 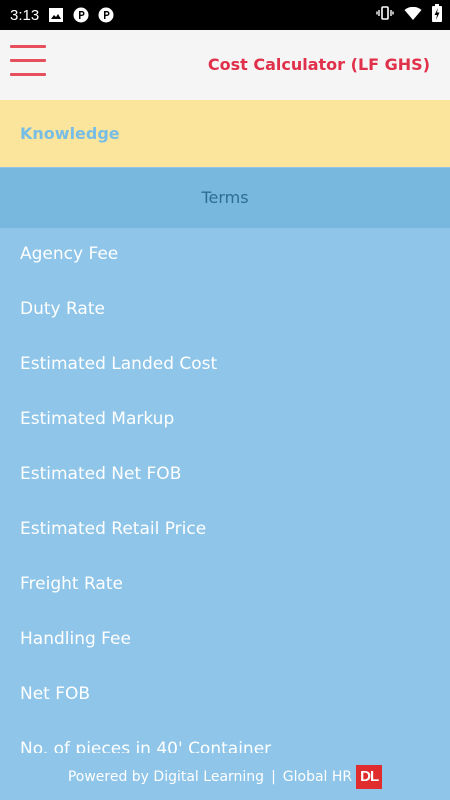 What do you see at coordinates (25, 15) in the screenshot?
I see `status-time: 3:13` at bounding box center [25, 15].